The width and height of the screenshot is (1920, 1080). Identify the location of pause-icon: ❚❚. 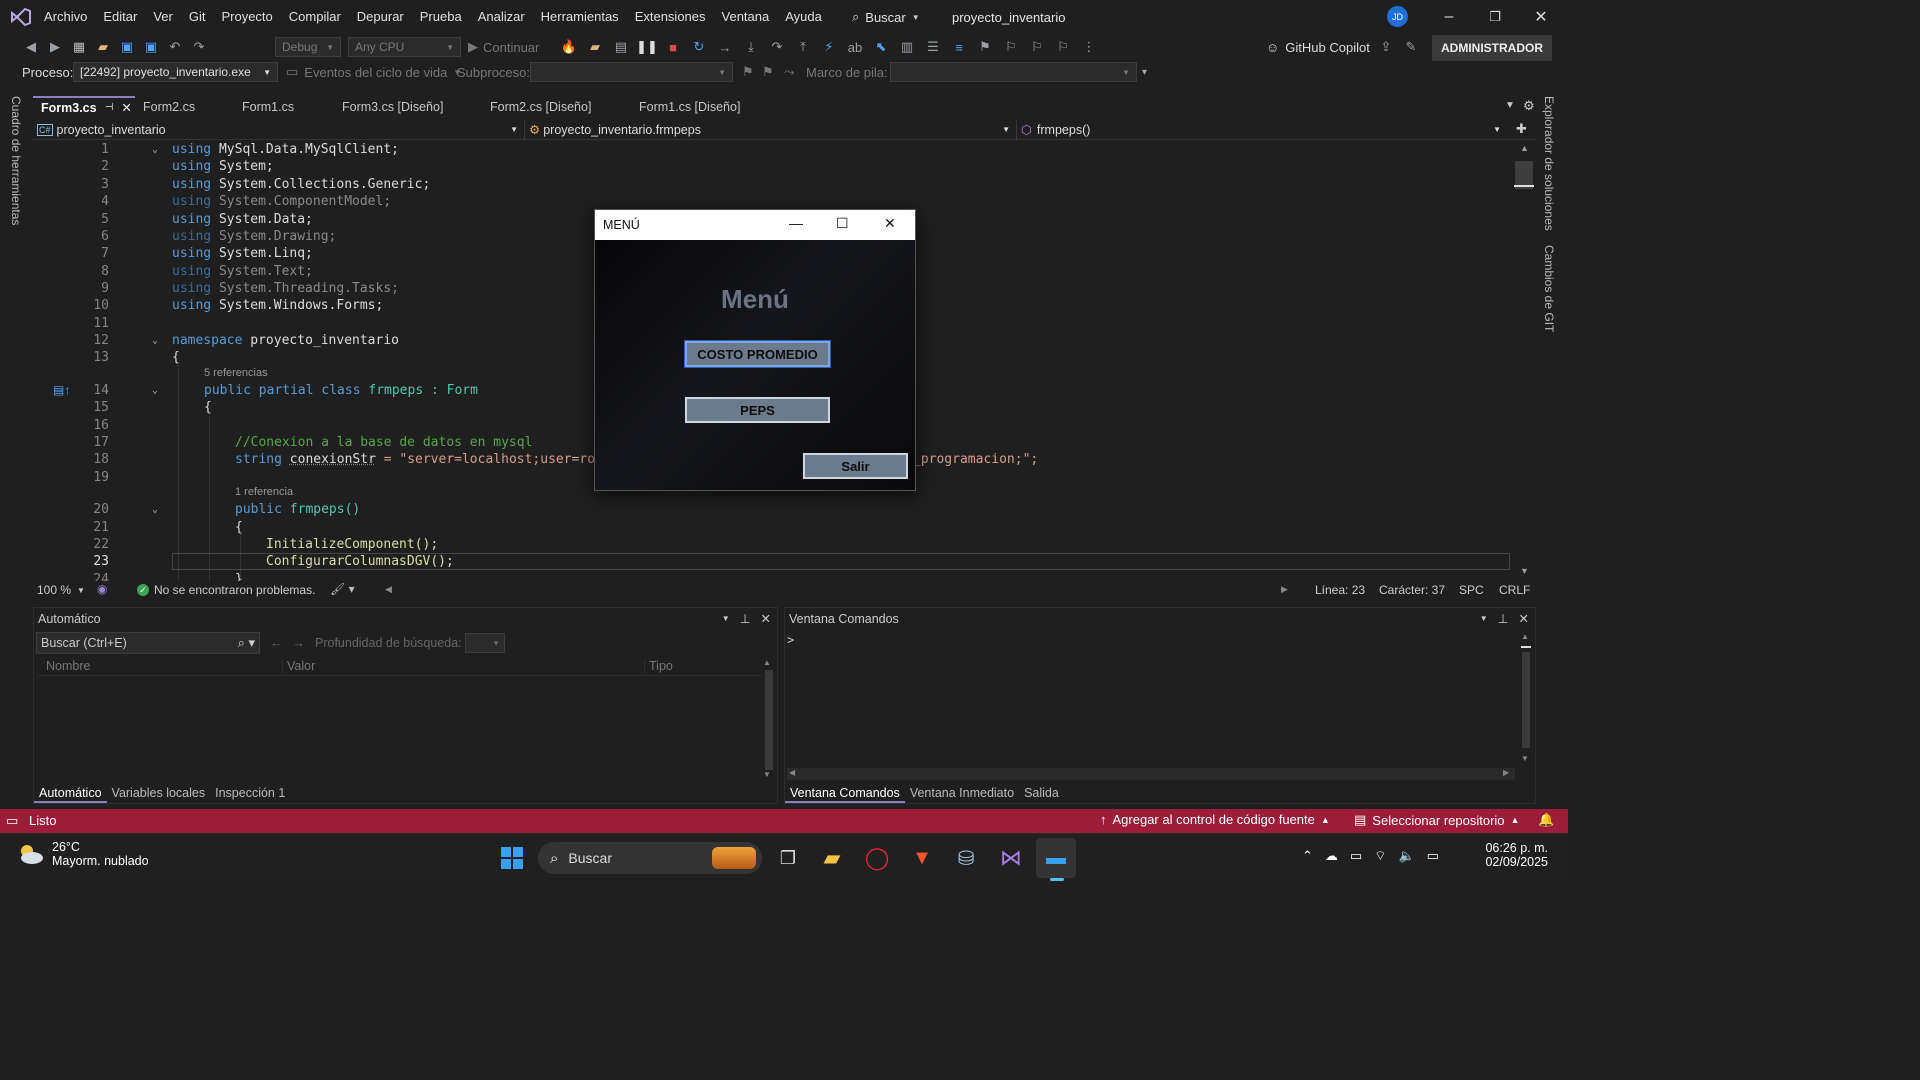
(647, 47).